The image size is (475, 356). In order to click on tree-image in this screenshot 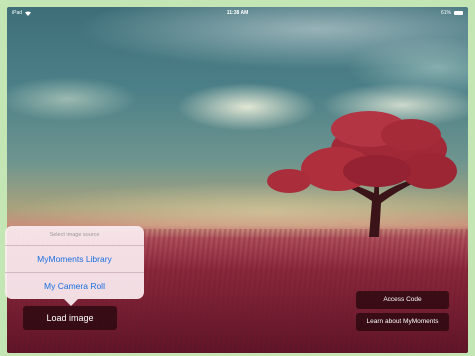, I will do `click(362, 174)`.